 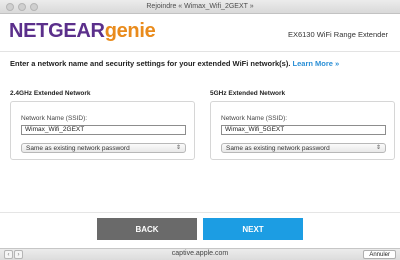 What do you see at coordinates (34, 7) in the screenshot?
I see `zoom-window-button` at bounding box center [34, 7].